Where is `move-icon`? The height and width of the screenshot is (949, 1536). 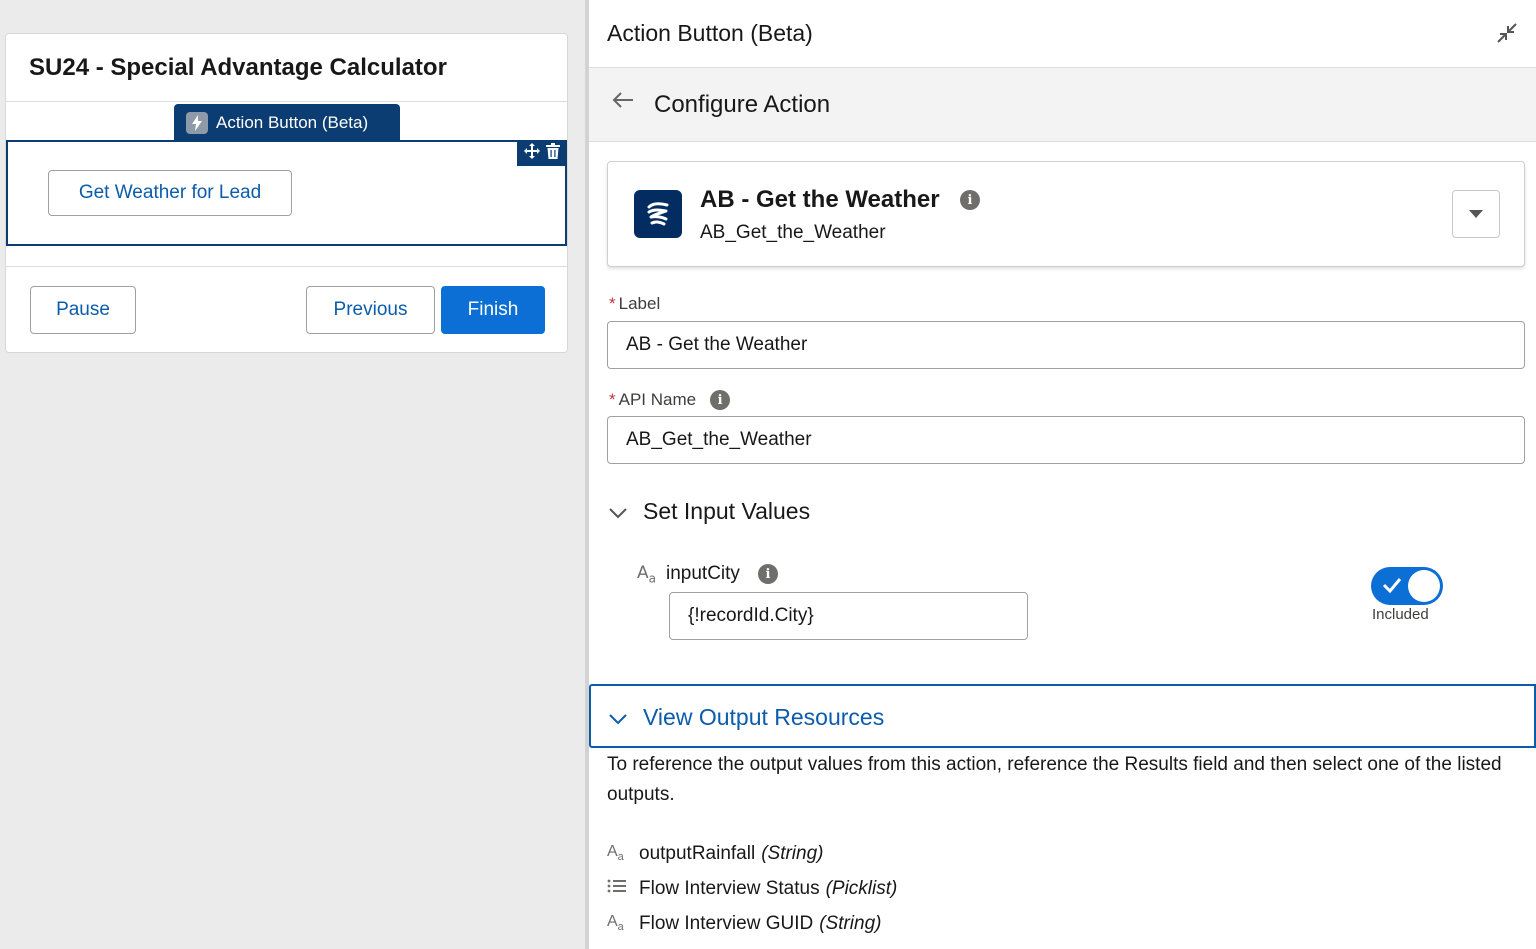
move-icon is located at coordinates (532, 153).